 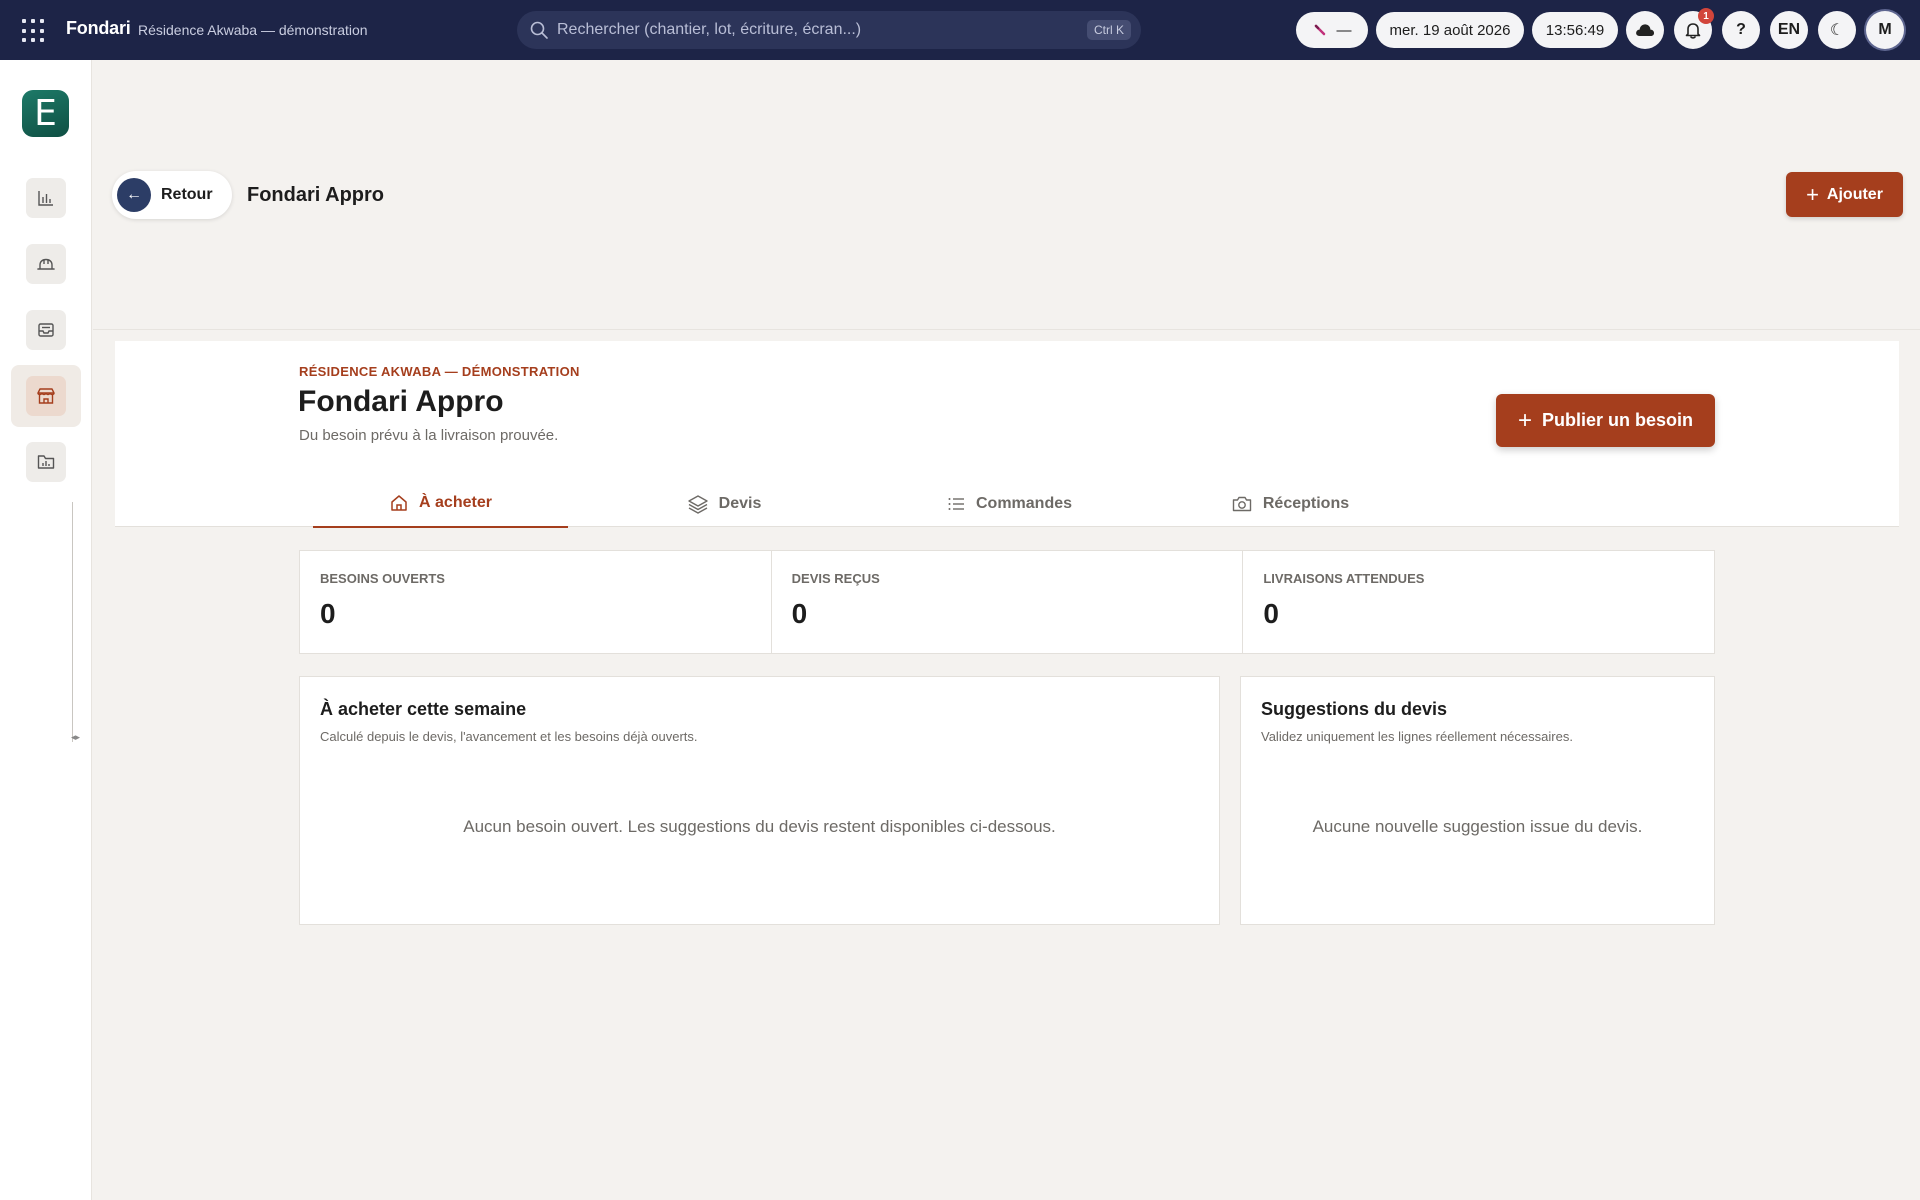 I want to click on avatar: M, so click(x=1885, y=30).